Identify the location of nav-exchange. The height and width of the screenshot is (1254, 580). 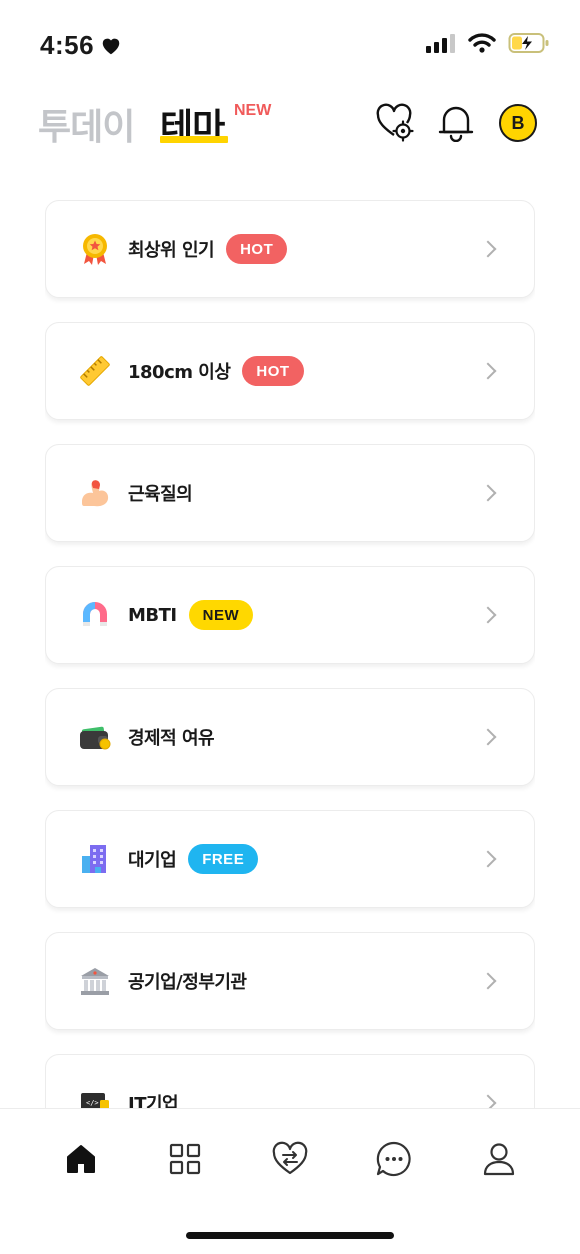
(290, 1159).